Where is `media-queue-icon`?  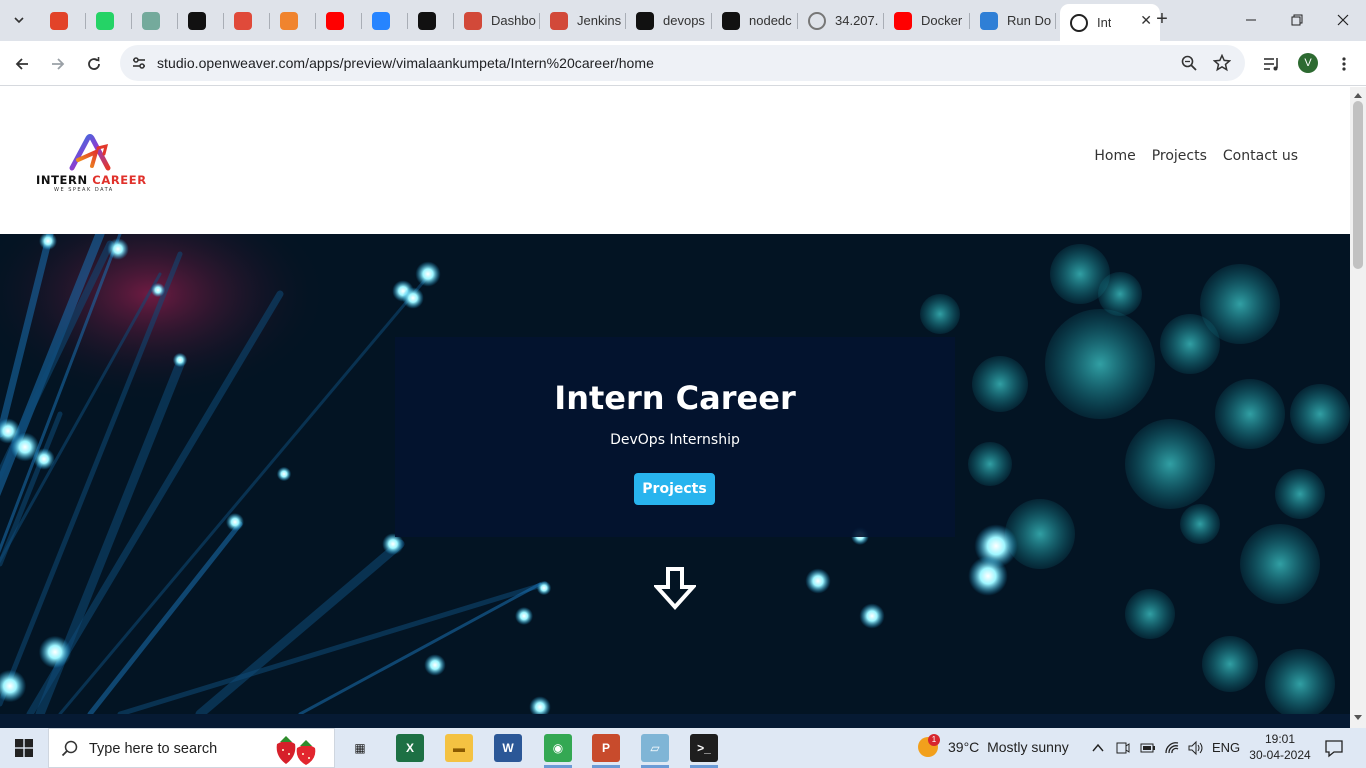 media-queue-icon is located at coordinates (1271, 64).